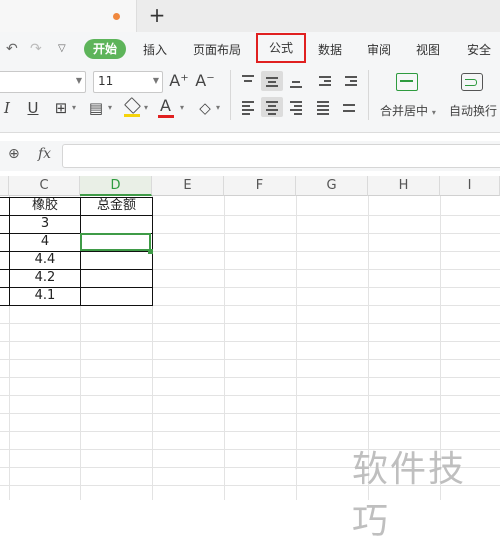 The height and width of the screenshot is (544, 500). What do you see at coordinates (404, 186) in the screenshot?
I see `column-header-h: H` at bounding box center [404, 186].